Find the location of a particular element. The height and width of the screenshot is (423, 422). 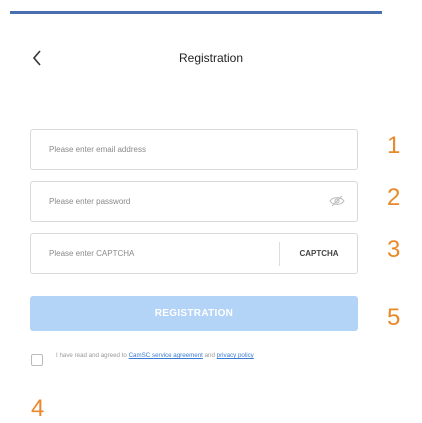

eye-hidden-icon is located at coordinates (337, 201).